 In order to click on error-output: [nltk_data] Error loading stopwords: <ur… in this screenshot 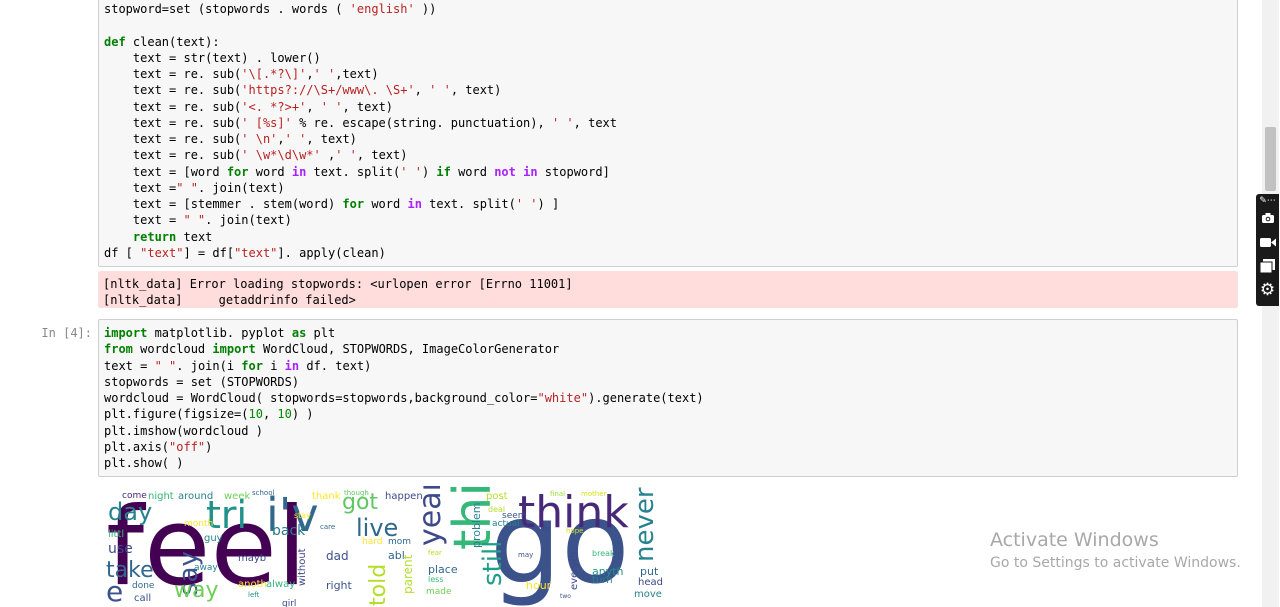, I will do `click(668, 289)`.